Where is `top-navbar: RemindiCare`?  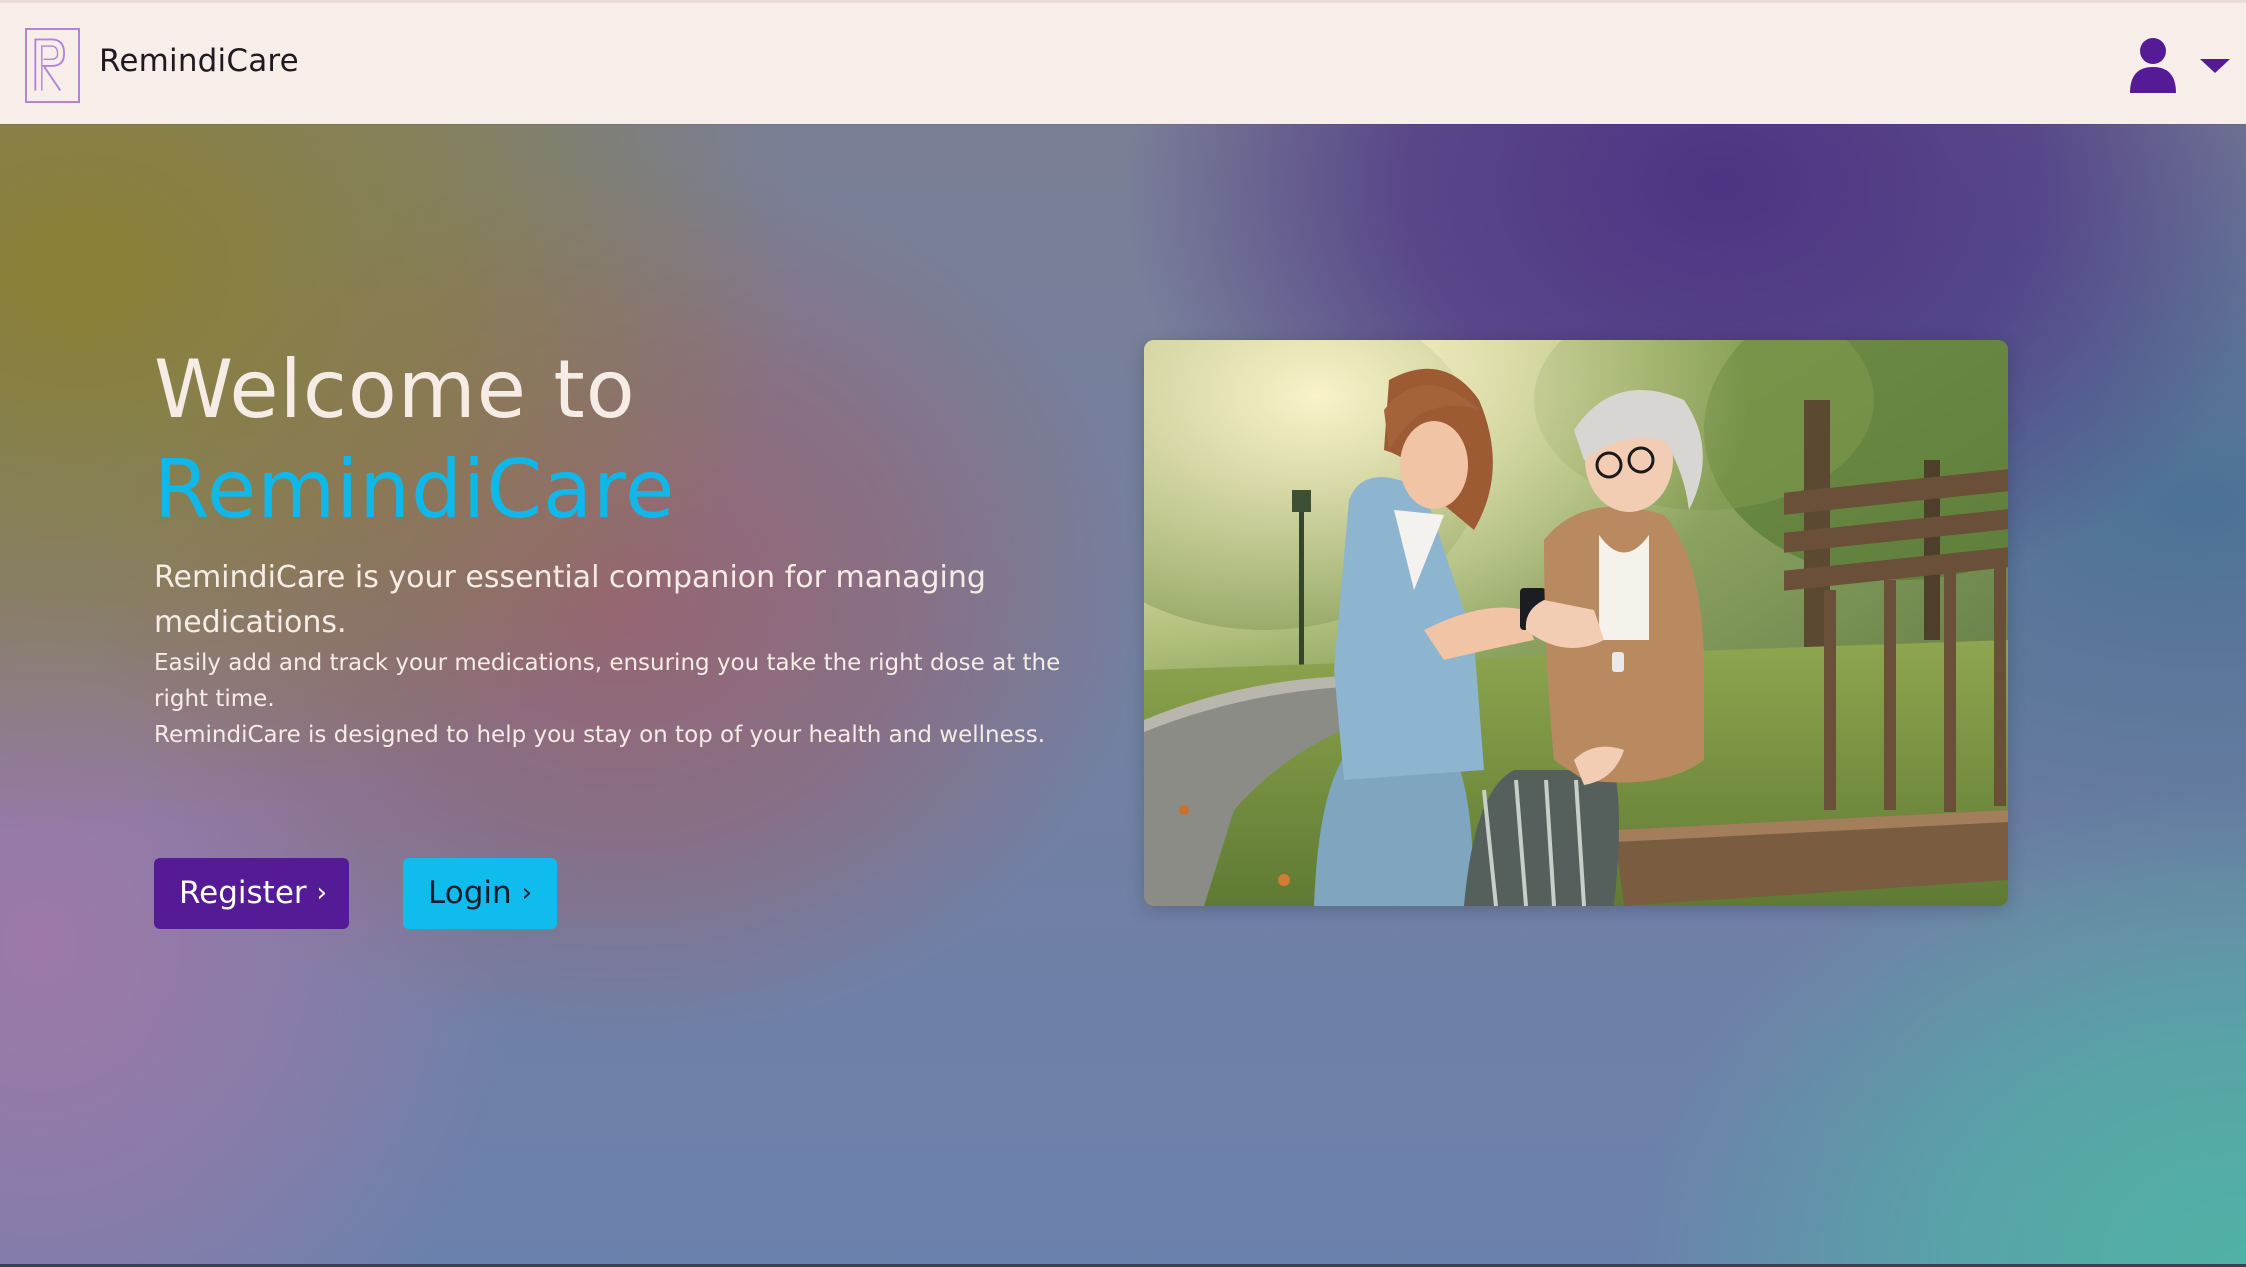 top-navbar: RemindiCare is located at coordinates (1123, 62).